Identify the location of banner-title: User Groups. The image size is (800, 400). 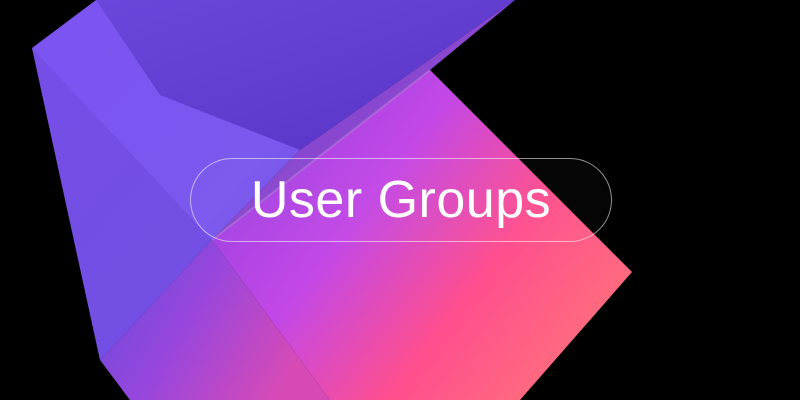
(401, 200).